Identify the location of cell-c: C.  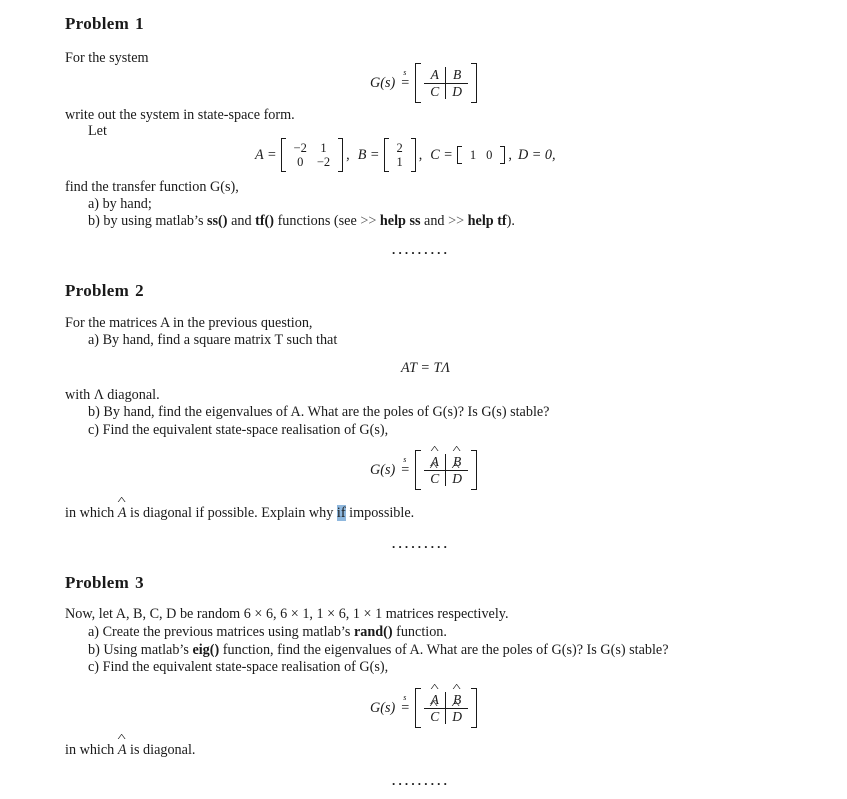
(435, 91).